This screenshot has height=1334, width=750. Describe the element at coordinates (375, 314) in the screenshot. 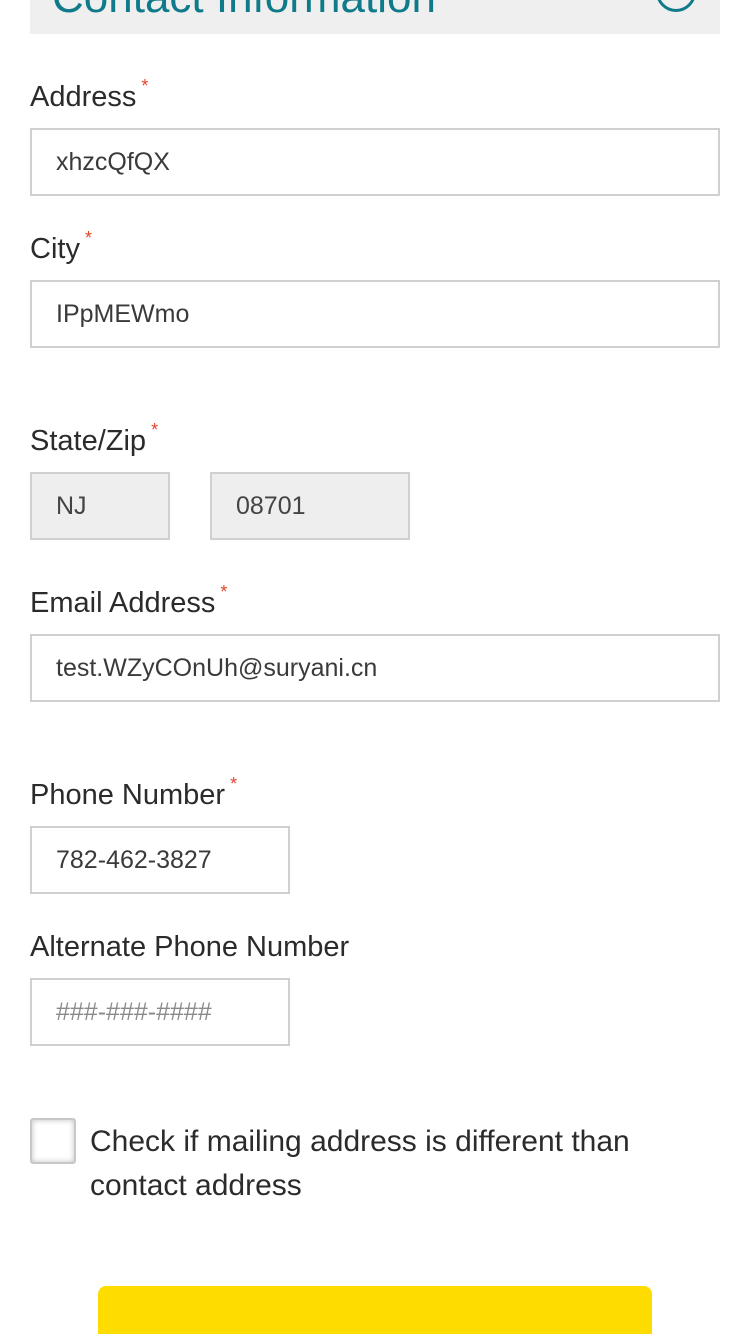

I see `city-input` at that location.